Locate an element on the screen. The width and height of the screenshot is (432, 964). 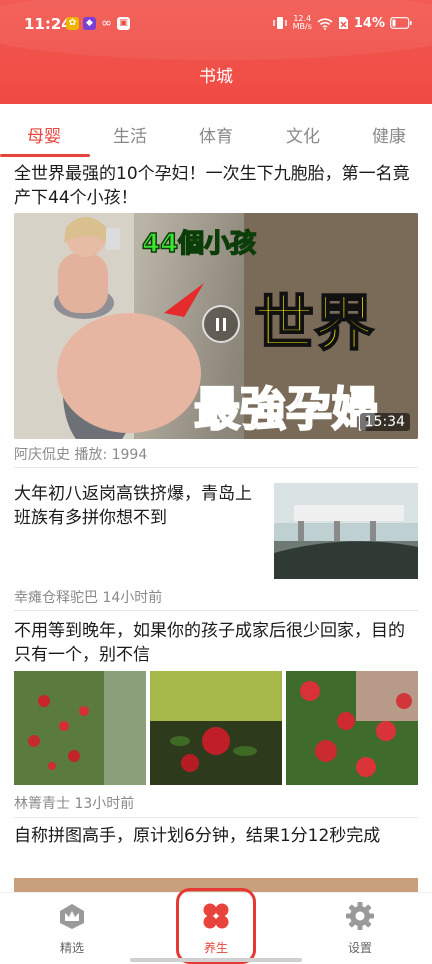
article-title: 自称拼图高手，原计划6分钟，结果1分12秒完成 is located at coordinates (197, 836).